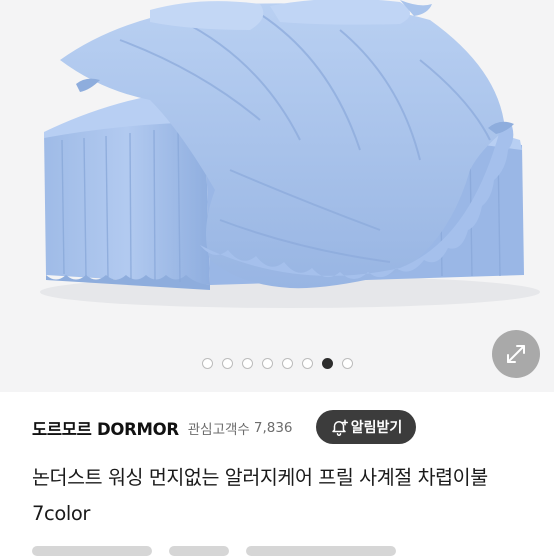 The width and height of the screenshot is (554, 558). Describe the element at coordinates (339, 427) in the screenshot. I see `bell-plus-icon` at that location.